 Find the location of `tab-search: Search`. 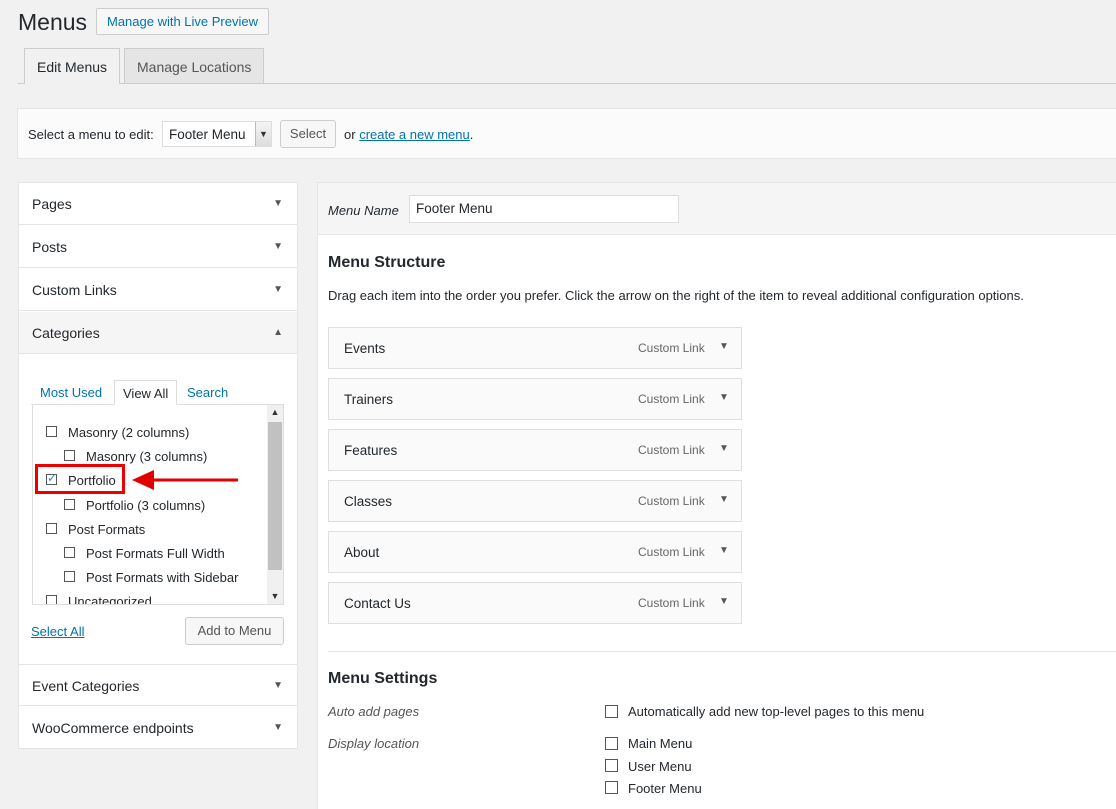

tab-search: Search is located at coordinates (207, 393).